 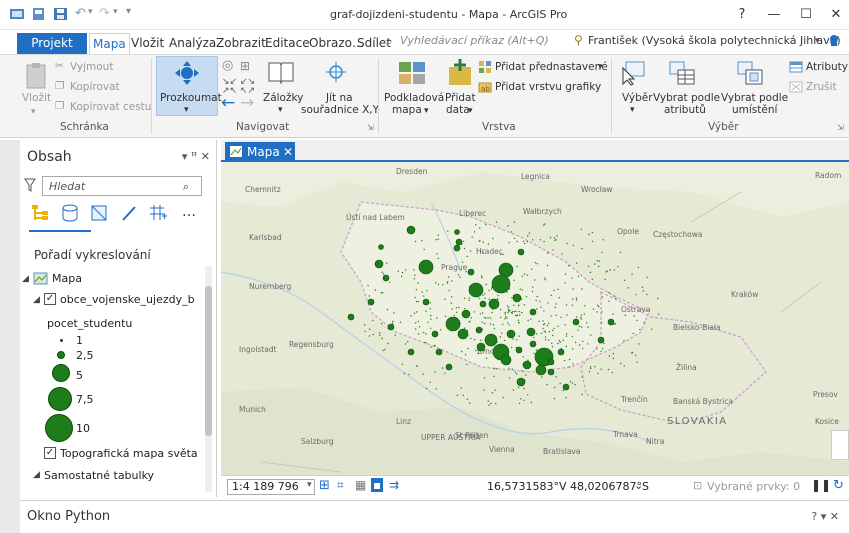 What do you see at coordinates (36, 98) in the screenshot?
I see `paste-label: Vložit` at bounding box center [36, 98].